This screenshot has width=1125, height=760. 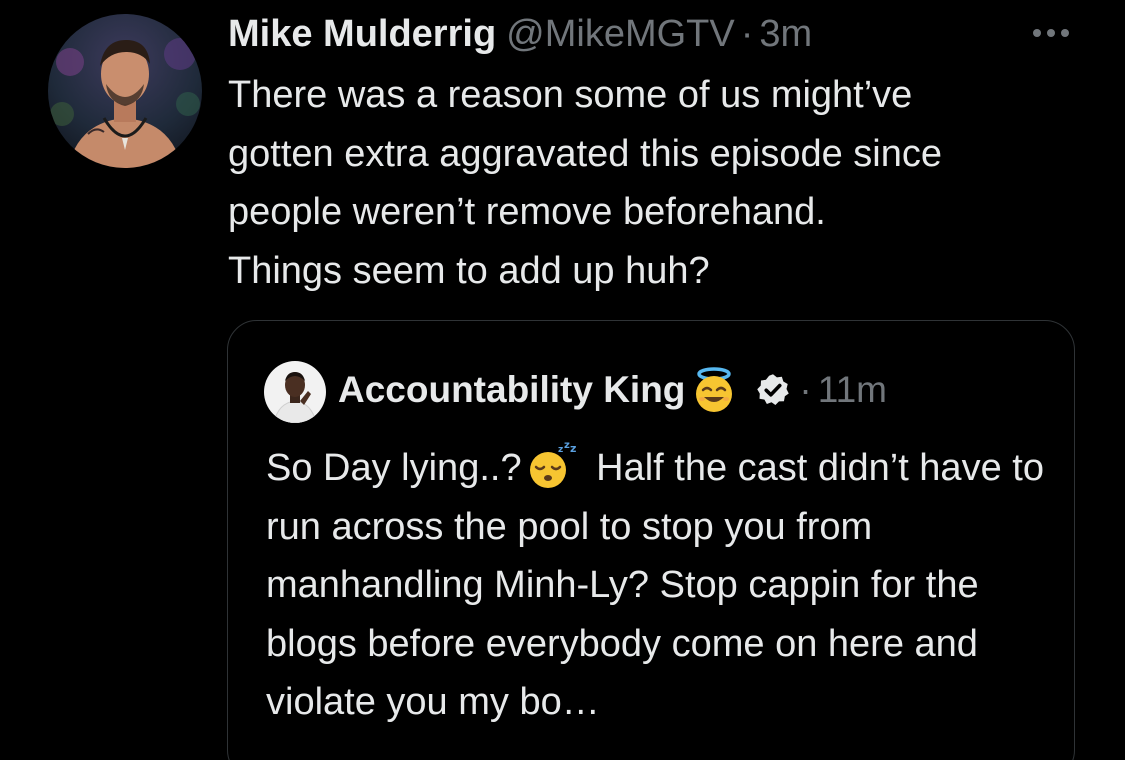 What do you see at coordinates (552, 464) in the screenshot?
I see `sleeping-face-icon: z z z` at bounding box center [552, 464].